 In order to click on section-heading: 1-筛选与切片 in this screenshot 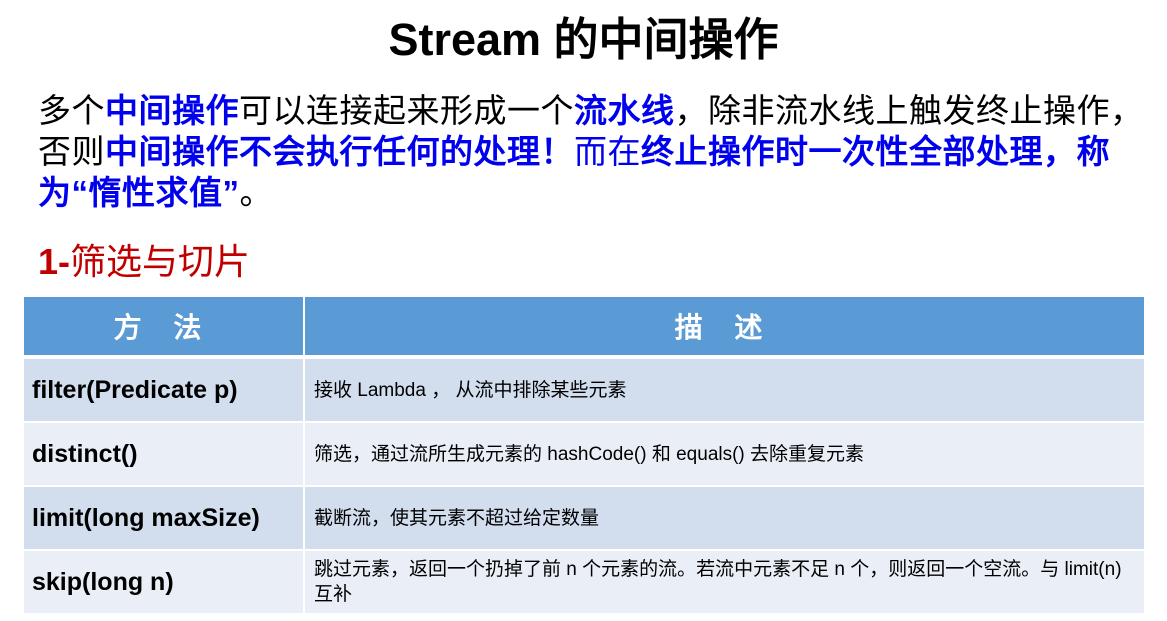, I will do `click(144, 262)`.